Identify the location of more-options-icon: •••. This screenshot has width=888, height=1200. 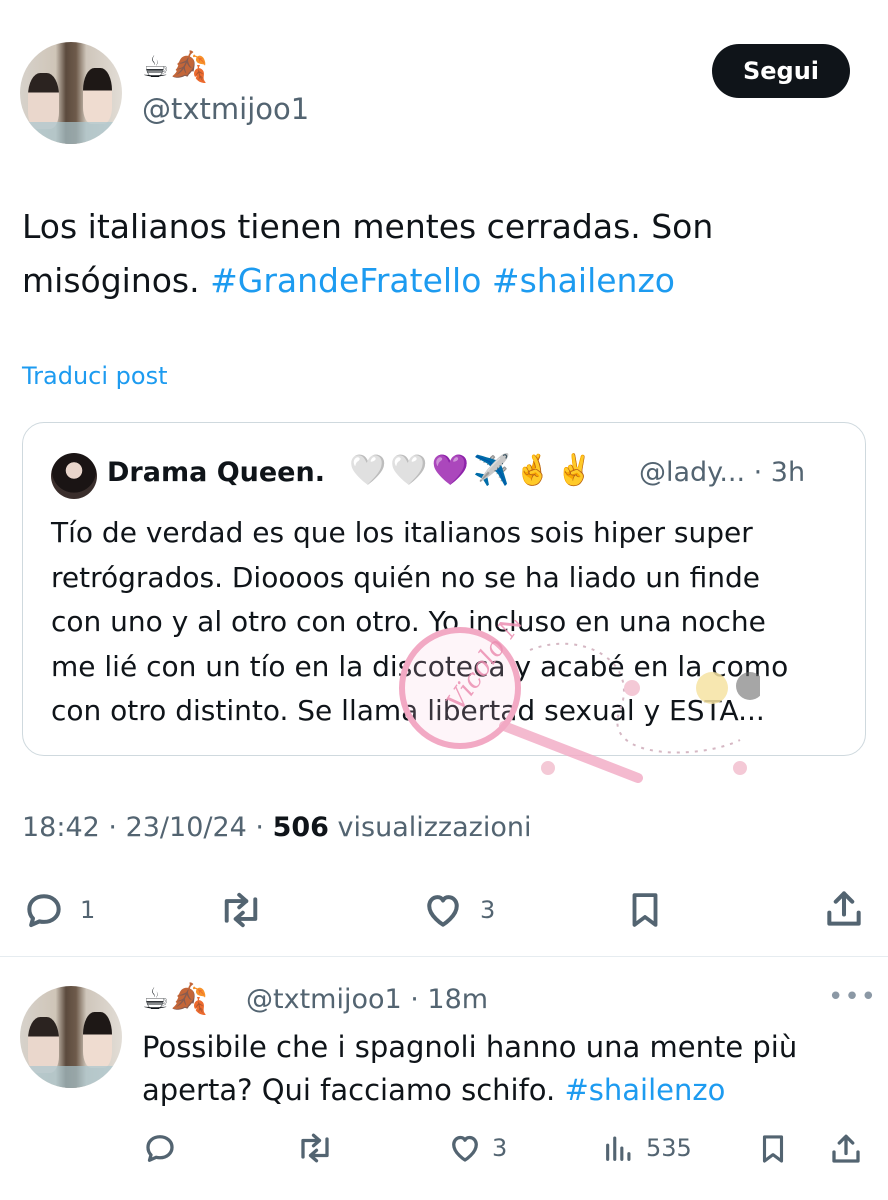
(852, 997).